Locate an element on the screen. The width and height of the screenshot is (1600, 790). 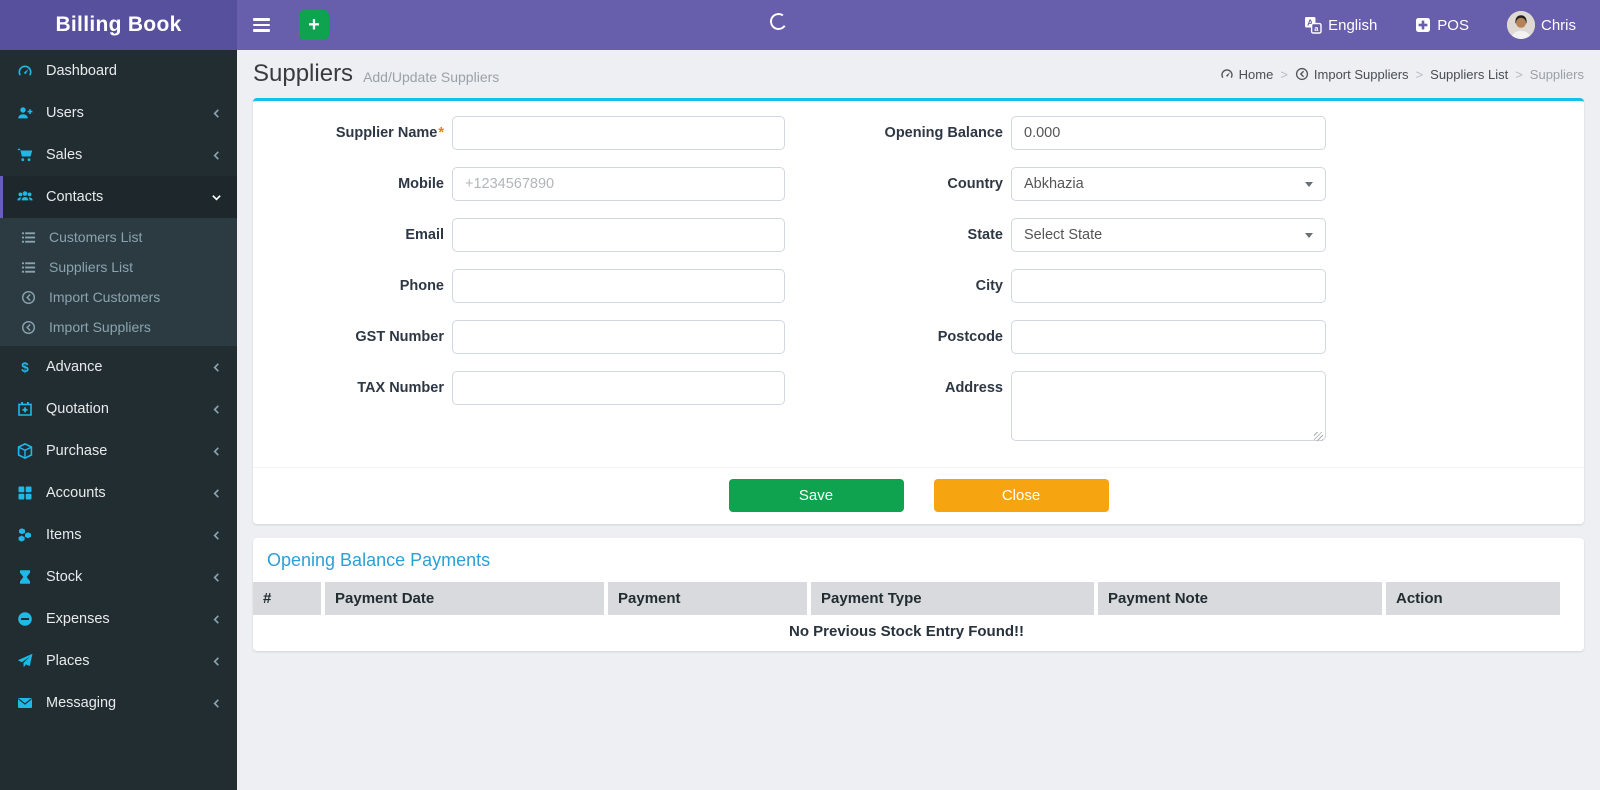
breadcrumb-current: Suppliers is located at coordinates (1556, 74).